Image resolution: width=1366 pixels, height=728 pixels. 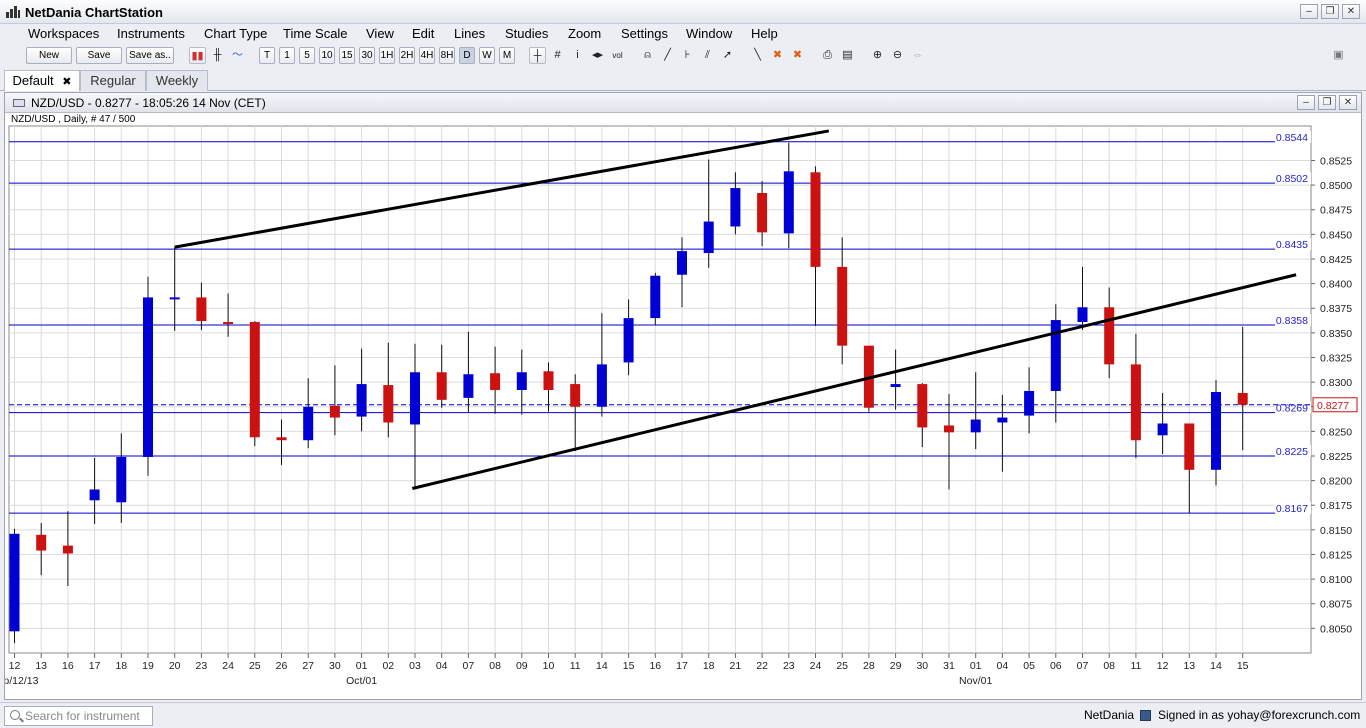 What do you see at coordinates (235, 33) in the screenshot?
I see `menu-chart-type: Chart Type` at bounding box center [235, 33].